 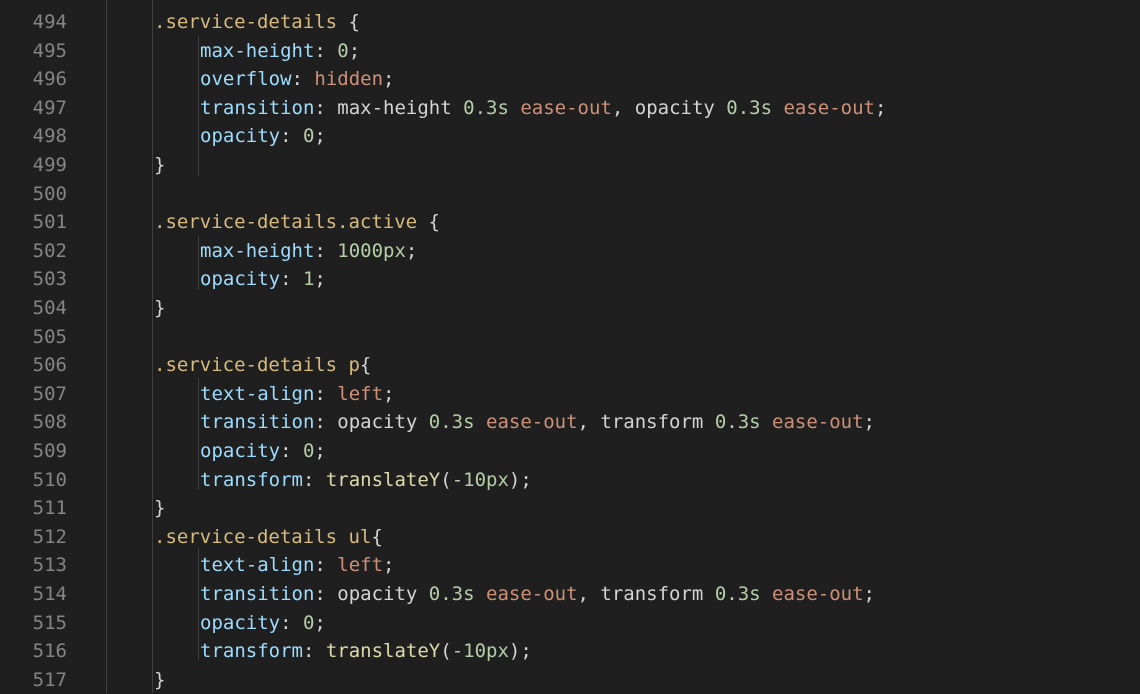 What do you see at coordinates (570, 480) in the screenshot?
I see `code-line: 510 transform: translateY(-10px);` at bounding box center [570, 480].